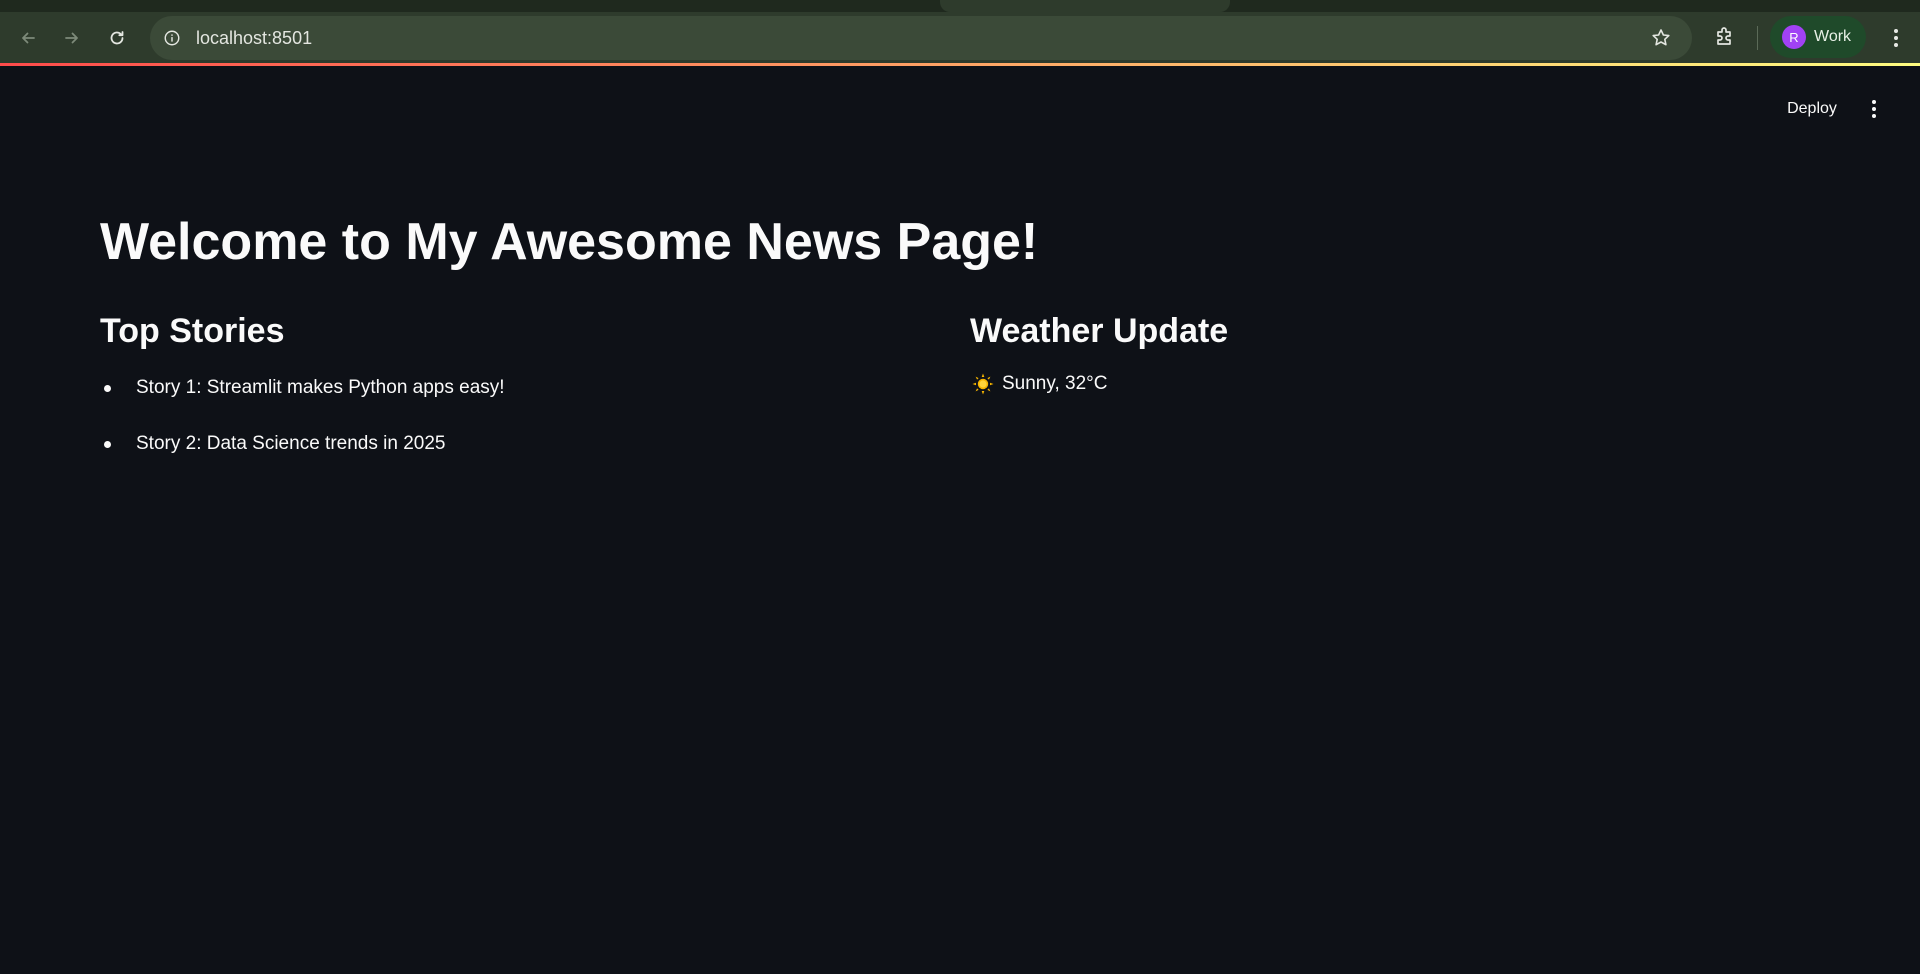 The height and width of the screenshot is (974, 1920). Describe the element at coordinates (1725, 36) in the screenshot. I see `puzzle-icon` at that location.